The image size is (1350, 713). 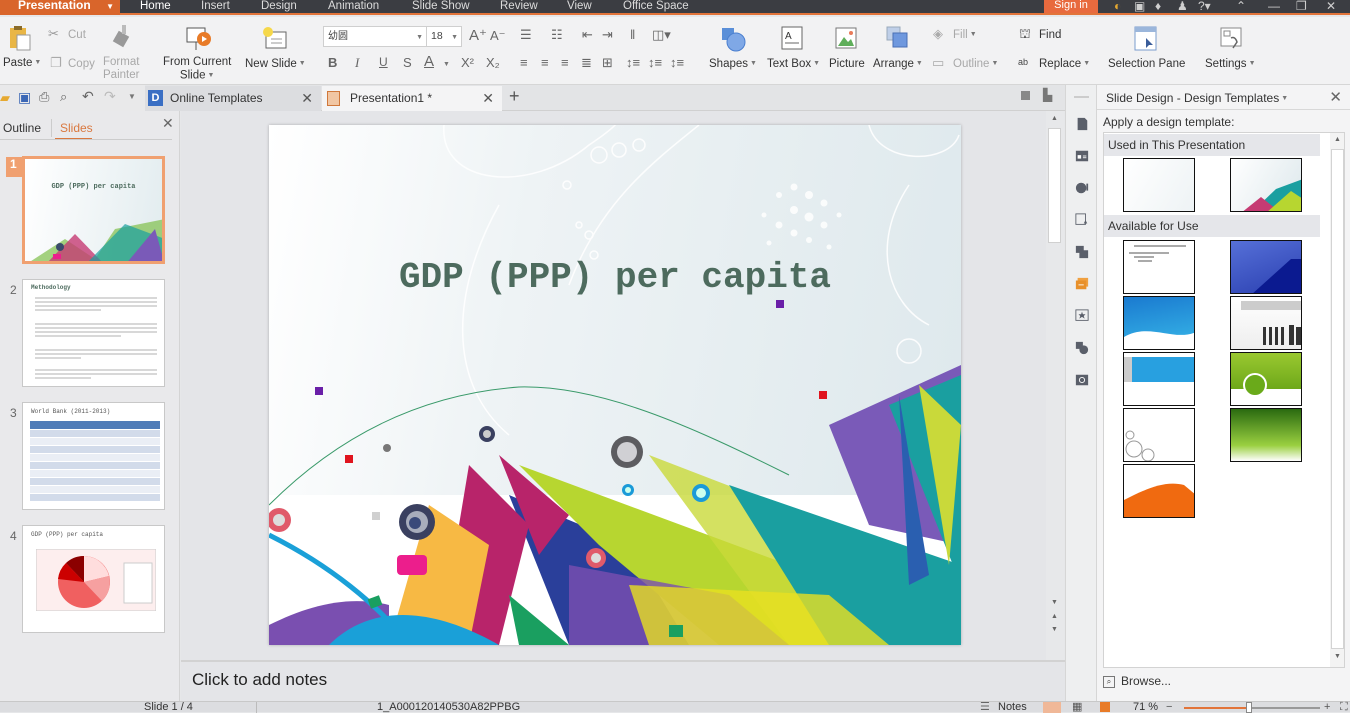 I want to click on cut-button: Cut, so click(x=77, y=35).